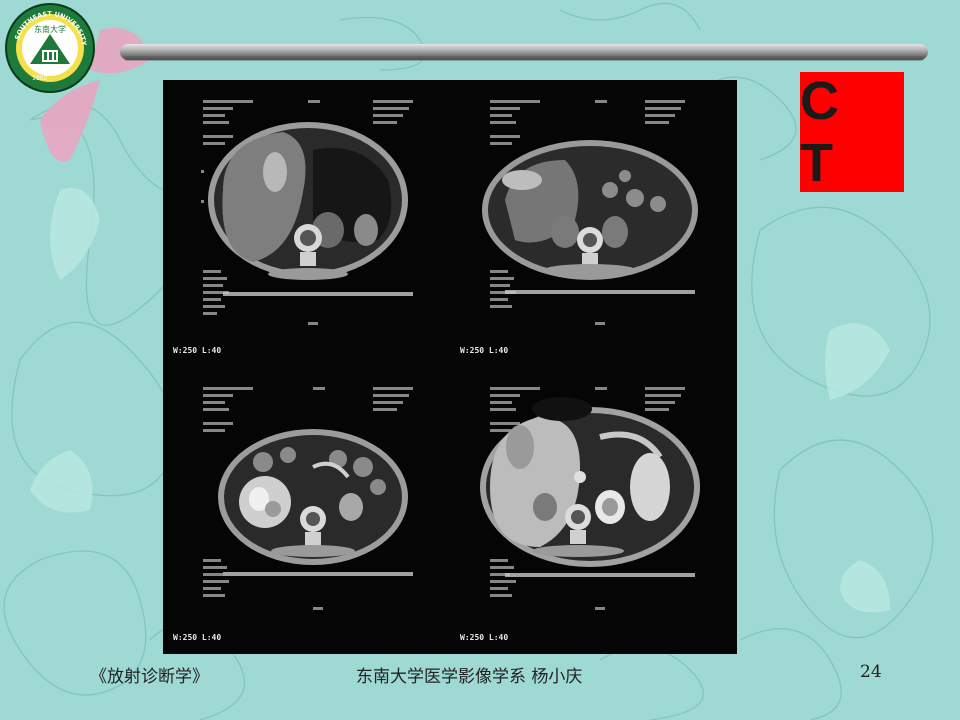 This screenshot has width=960, height=720. Describe the element at coordinates (524, 52) in the screenshot. I see `header-bar` at that location.